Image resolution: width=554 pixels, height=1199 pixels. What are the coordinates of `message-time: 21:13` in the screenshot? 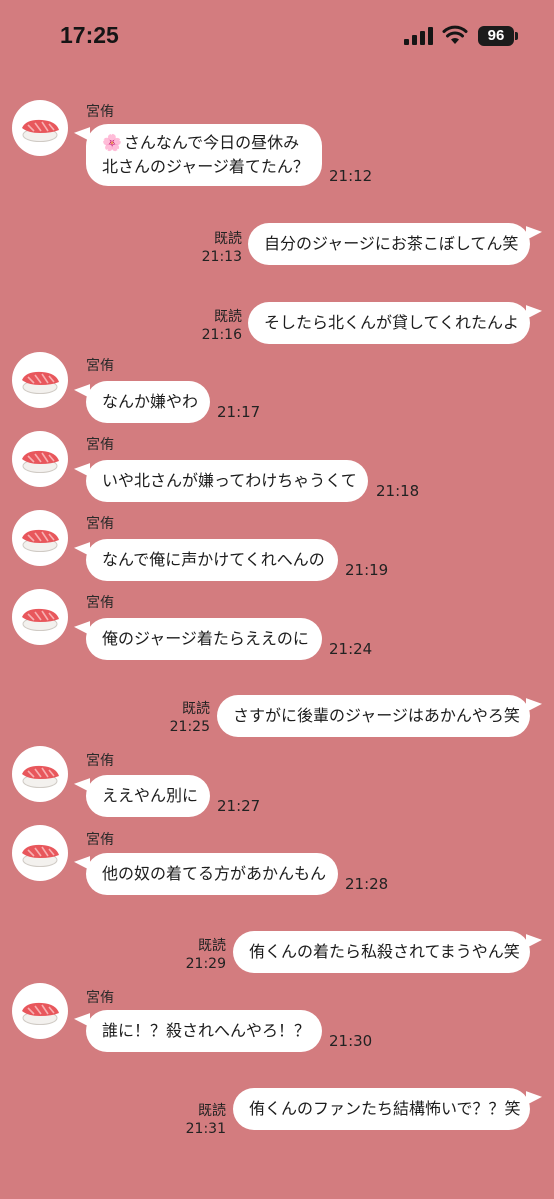 It's located at (221, 257).